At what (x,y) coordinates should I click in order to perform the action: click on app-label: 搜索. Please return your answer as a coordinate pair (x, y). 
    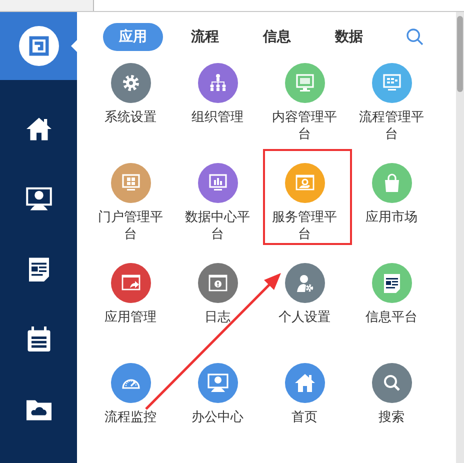
    Looking at the image, I should click on (391, 417).